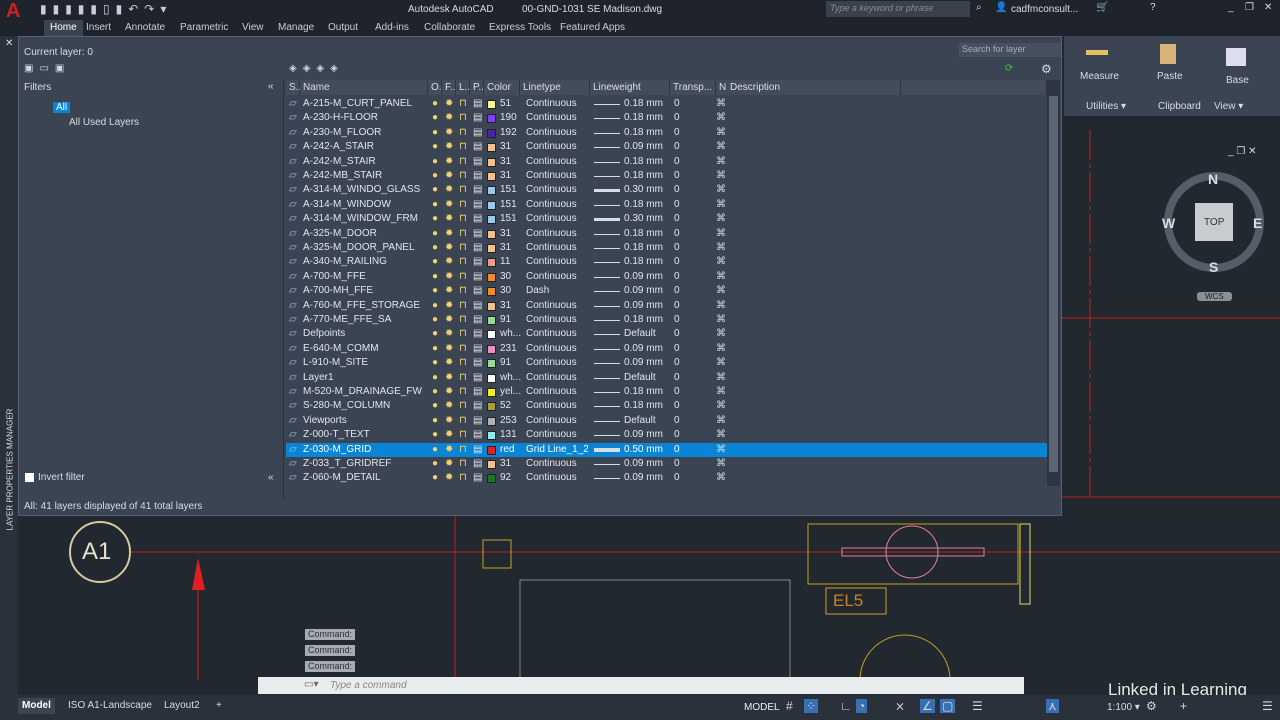 This screenshot has width=1280, height=720. I want to click on polar-icon: ◔, so click(862, 706).